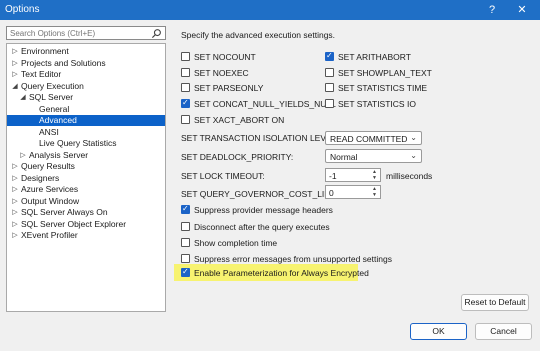  What do you see at coordinates (409, 176) in the screenshot?
I see `lock-timeout-unit: milliseconds` at bounding box center [409, 176].